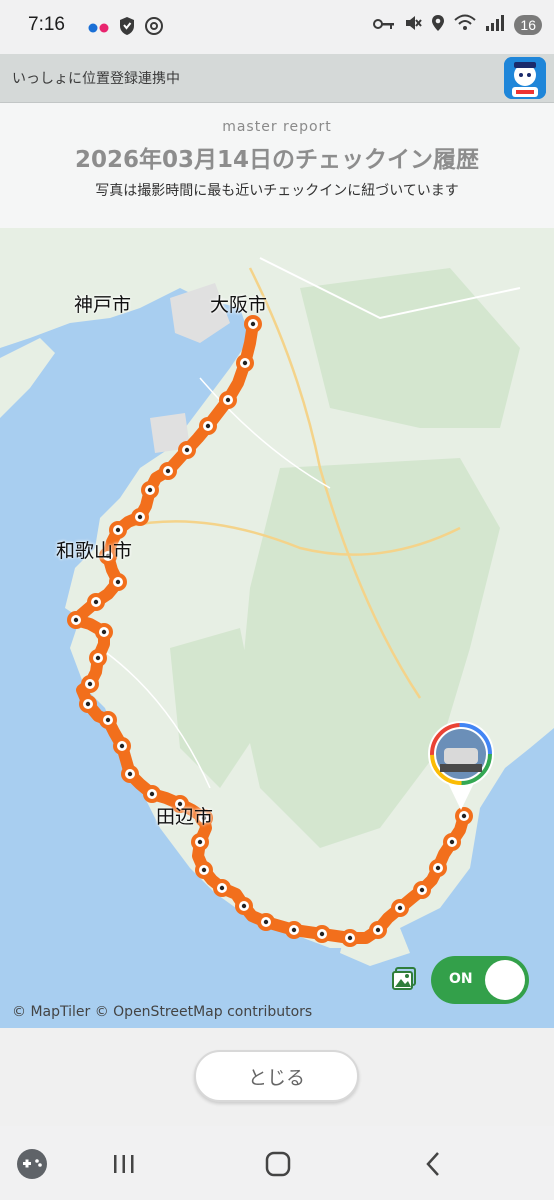  What do you see at coordinates (277, 191) in the screenshot?
I see `report-note: 写真は撮影時間に最も近いチェックインに紐づいています` at bounding box center [277, 191].